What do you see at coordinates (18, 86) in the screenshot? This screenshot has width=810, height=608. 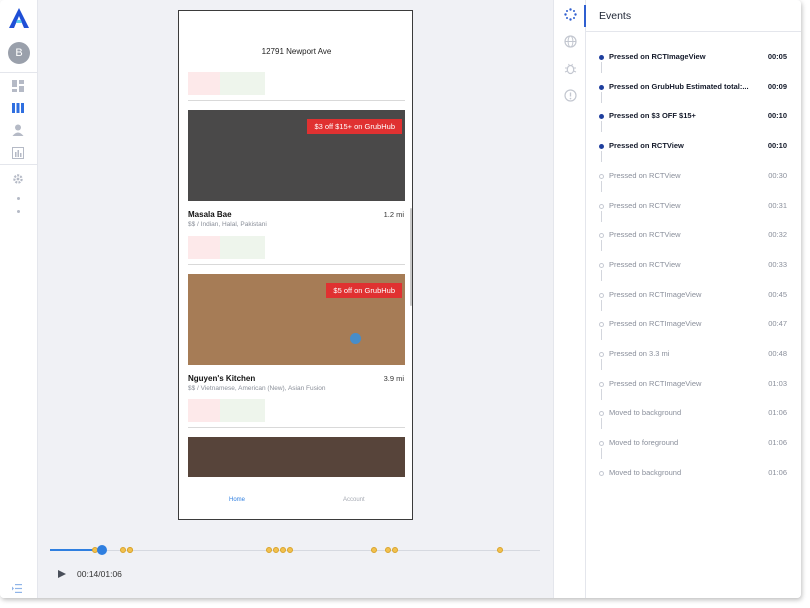 I see `dashboard-icon` at bounding box center [18, 86].